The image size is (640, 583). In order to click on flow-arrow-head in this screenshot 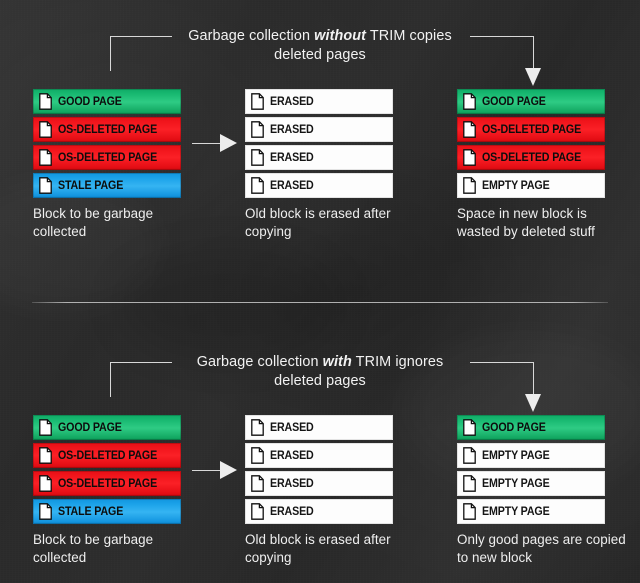, I will do `click(228, 143)`.